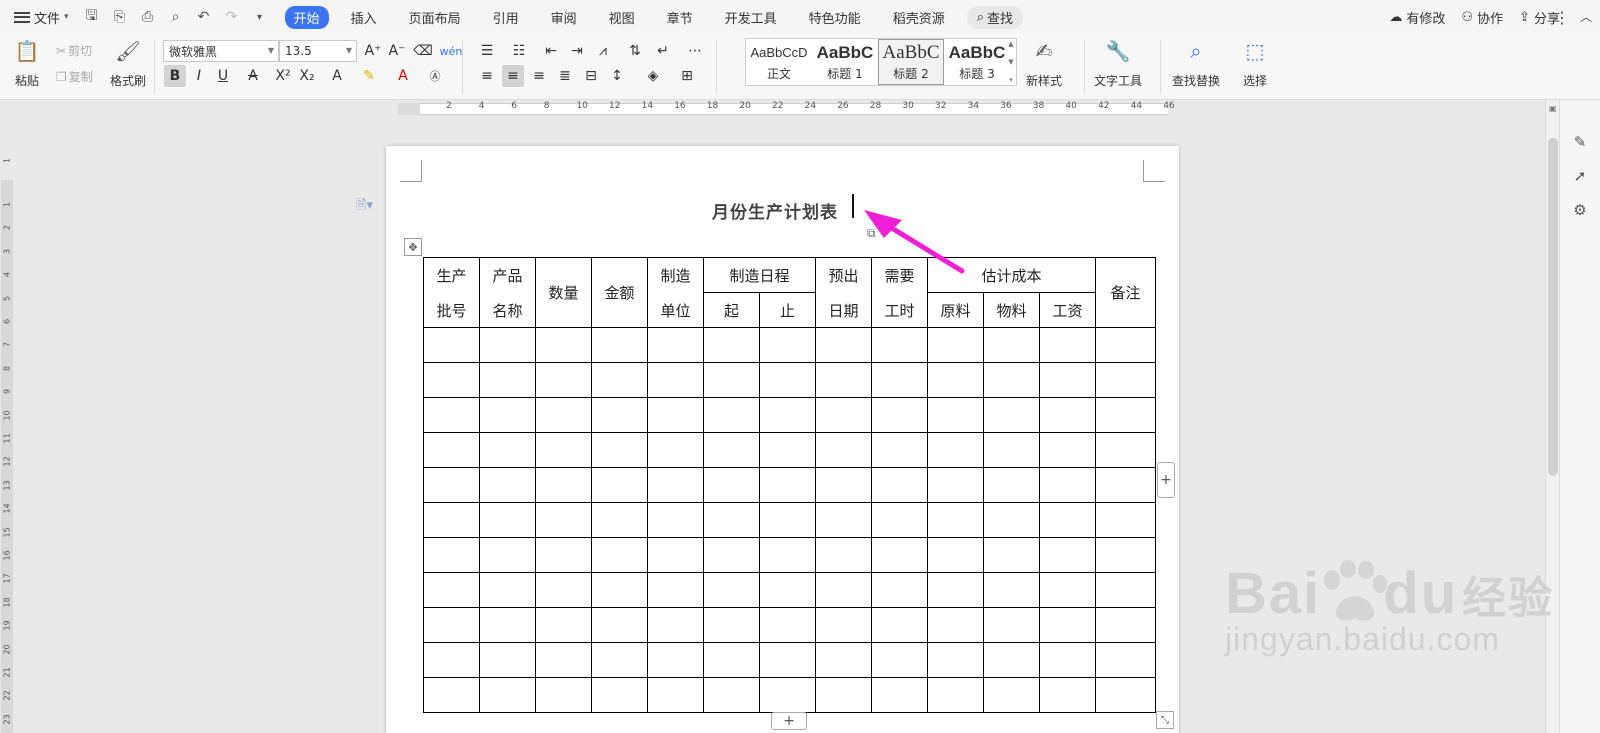 The width and height of the screenshot is (1600, 733). What do you see at coordinates (1126, 292) in the screenshot?
I see `header-remark: 备注` at bounding box center [1126, 292].